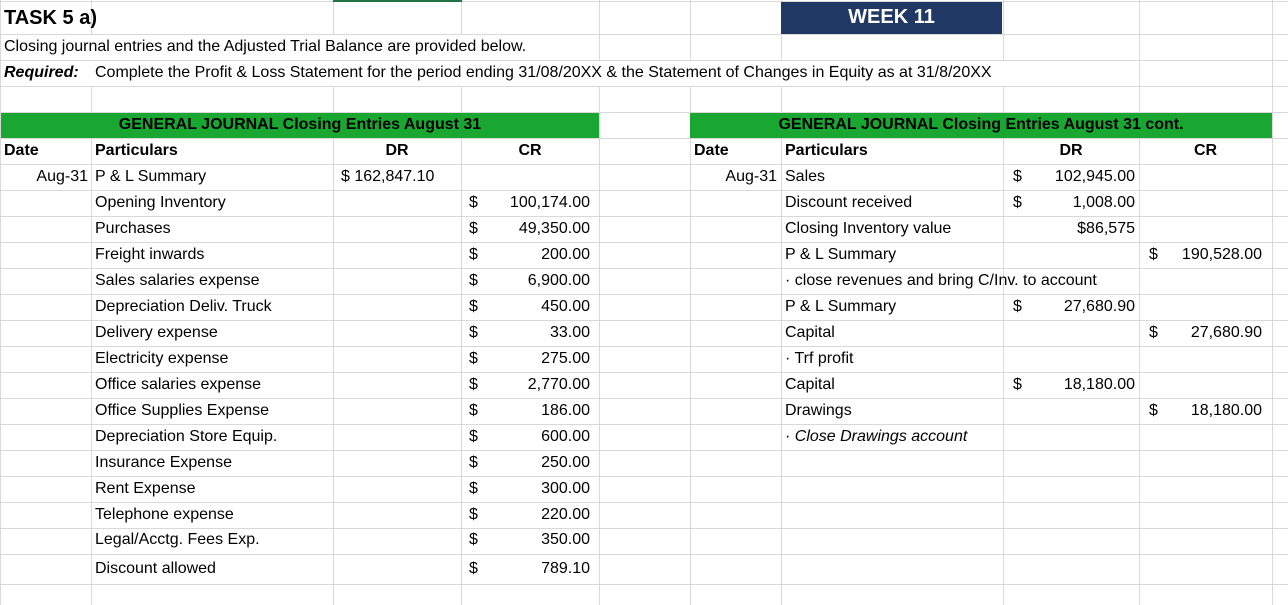 This screenshot has height=605, width=1288. I want to click on left-col-cr: CR, so click(530, 150).